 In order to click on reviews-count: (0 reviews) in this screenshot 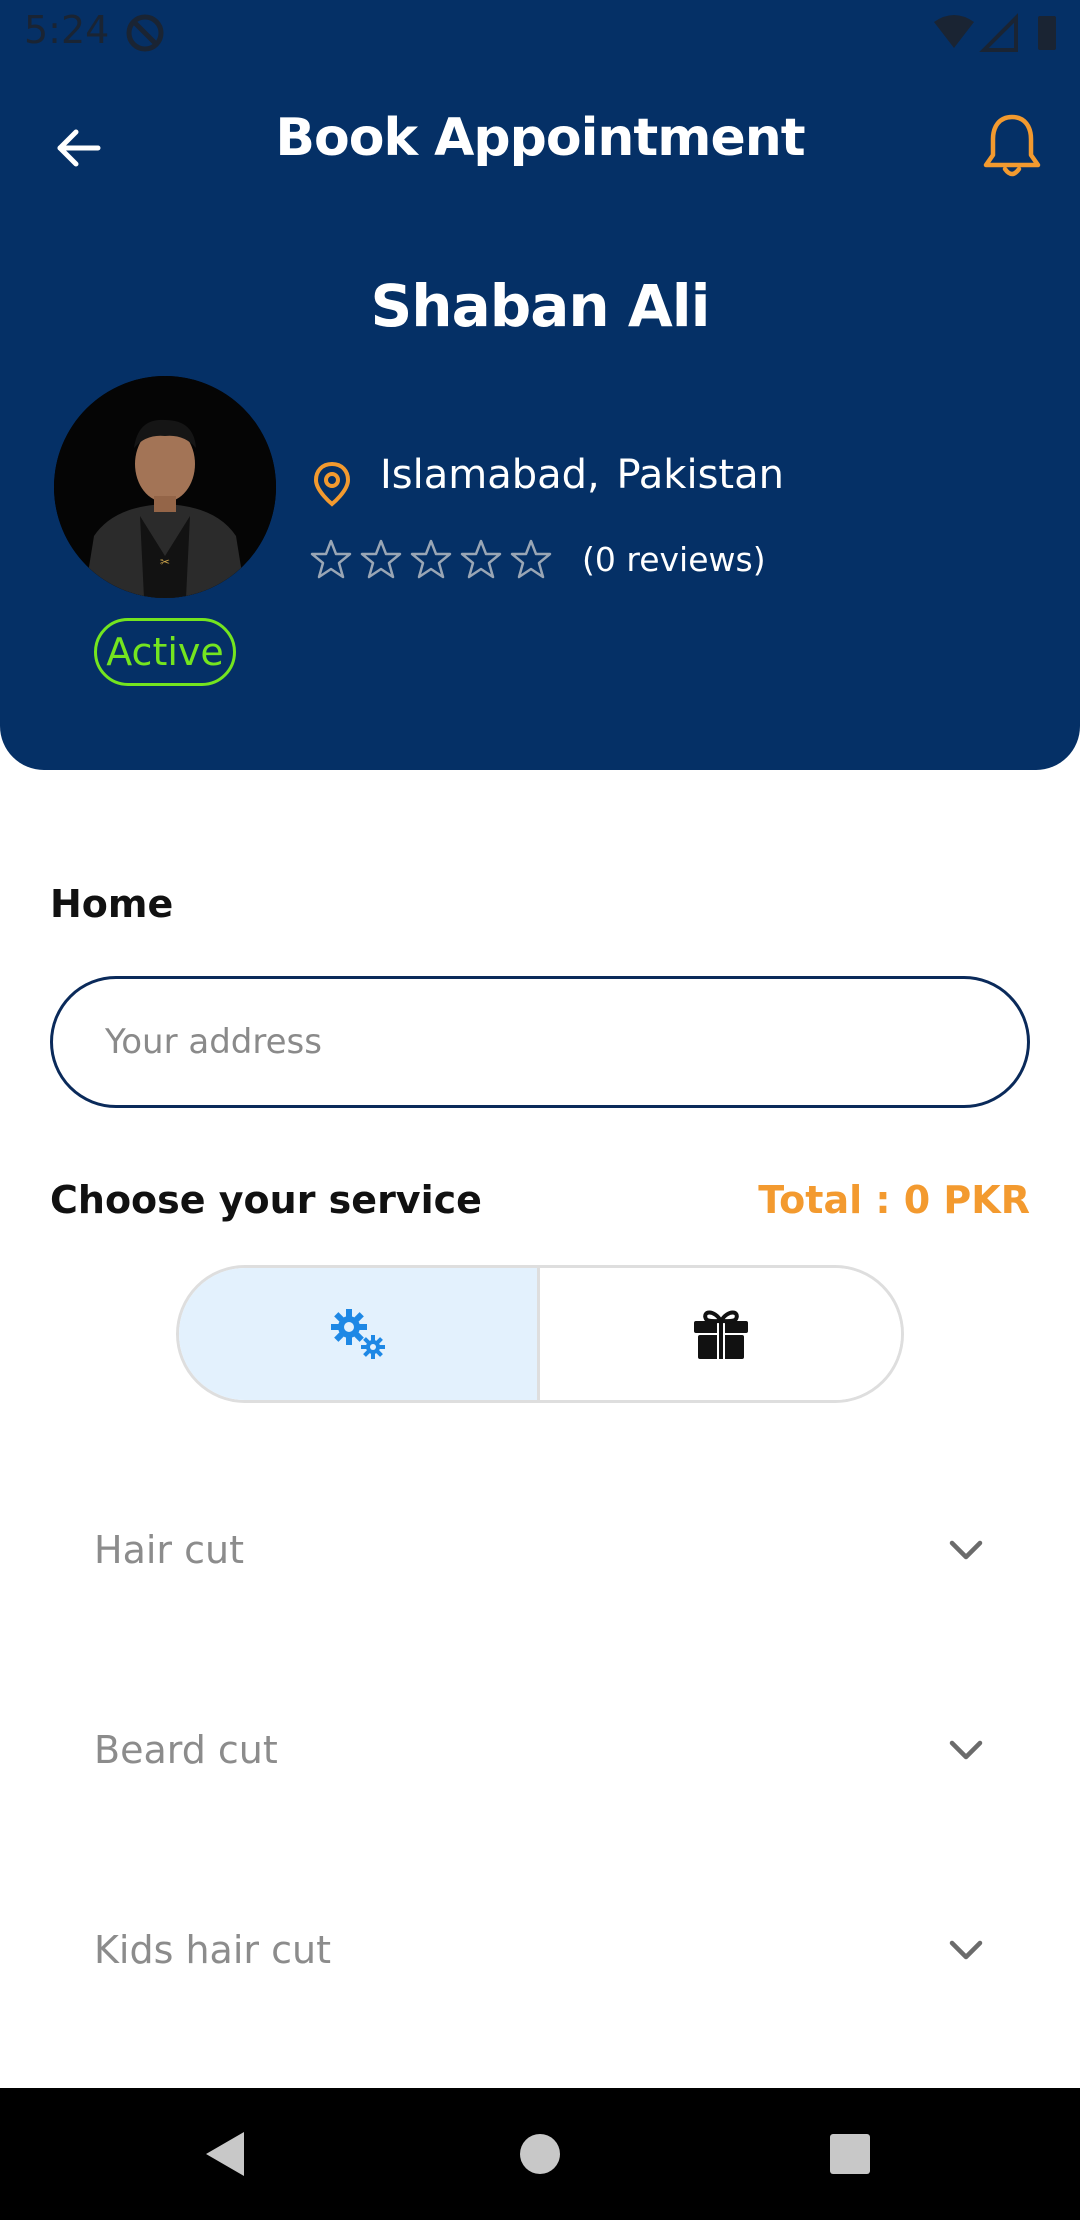, I will do `click(674, 559)`.